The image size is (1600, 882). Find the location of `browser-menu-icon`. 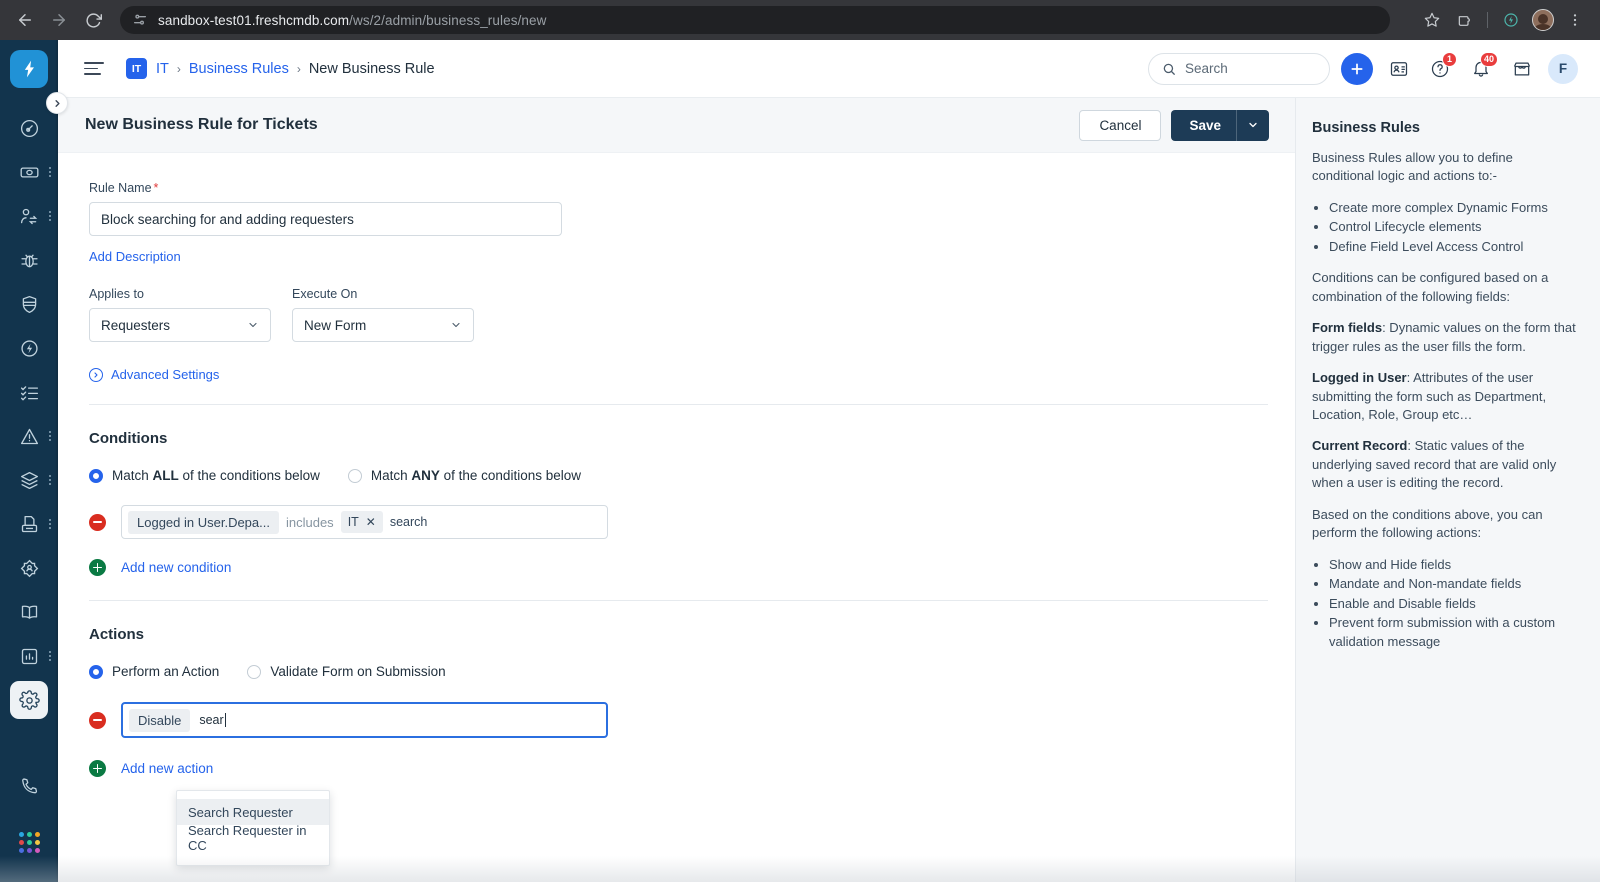

browser-menu-icon is located at coordinates (1575, 20).